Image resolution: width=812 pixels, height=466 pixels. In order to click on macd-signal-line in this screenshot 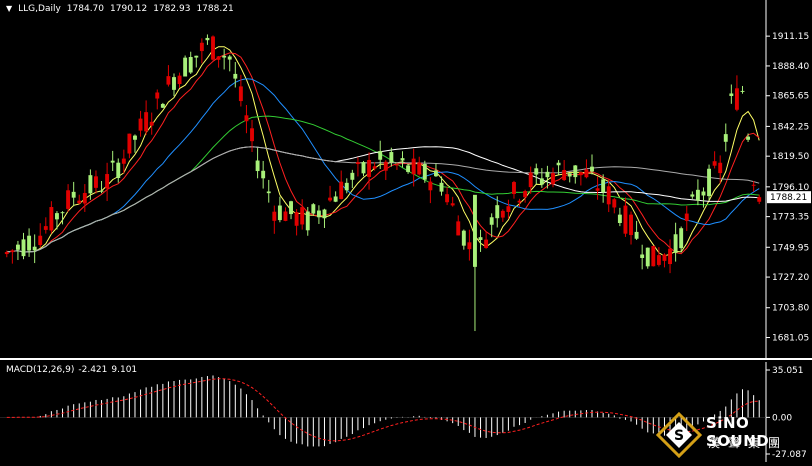, I will do `click(383, 410)`.